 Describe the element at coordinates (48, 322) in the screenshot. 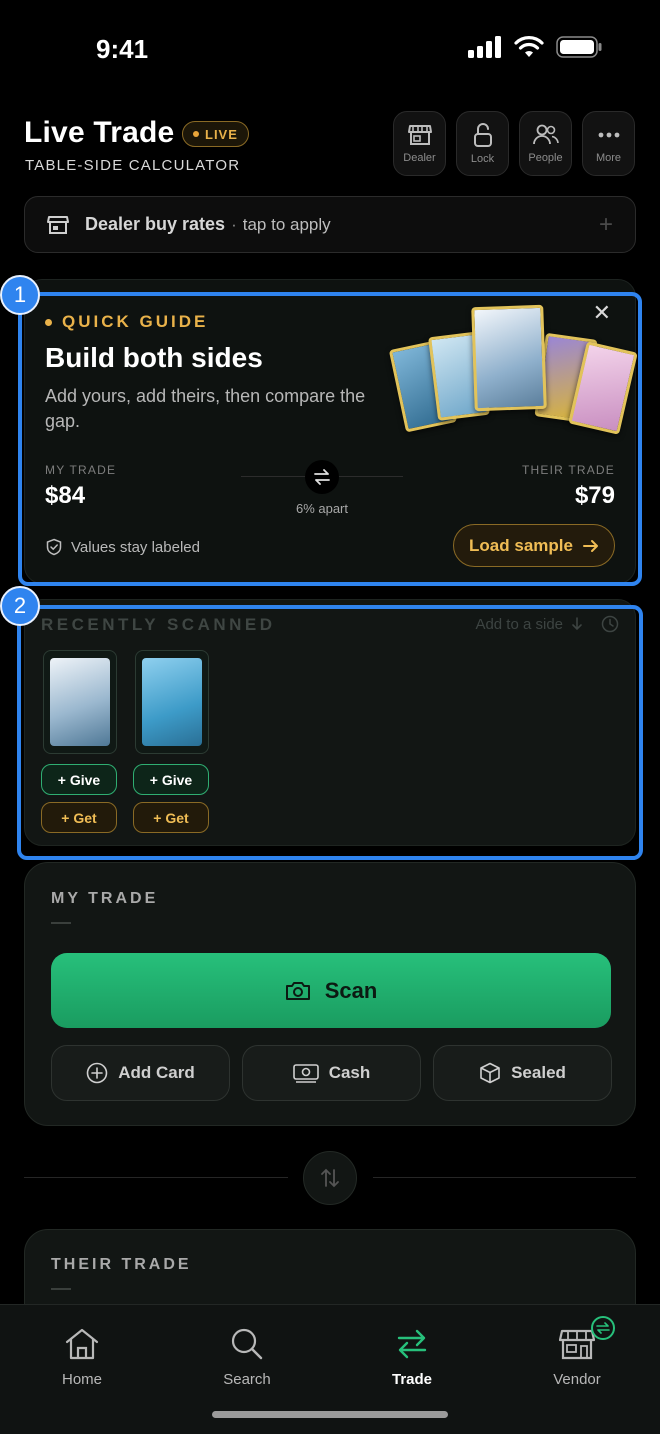

I see `quick-guide-dot` at that location.